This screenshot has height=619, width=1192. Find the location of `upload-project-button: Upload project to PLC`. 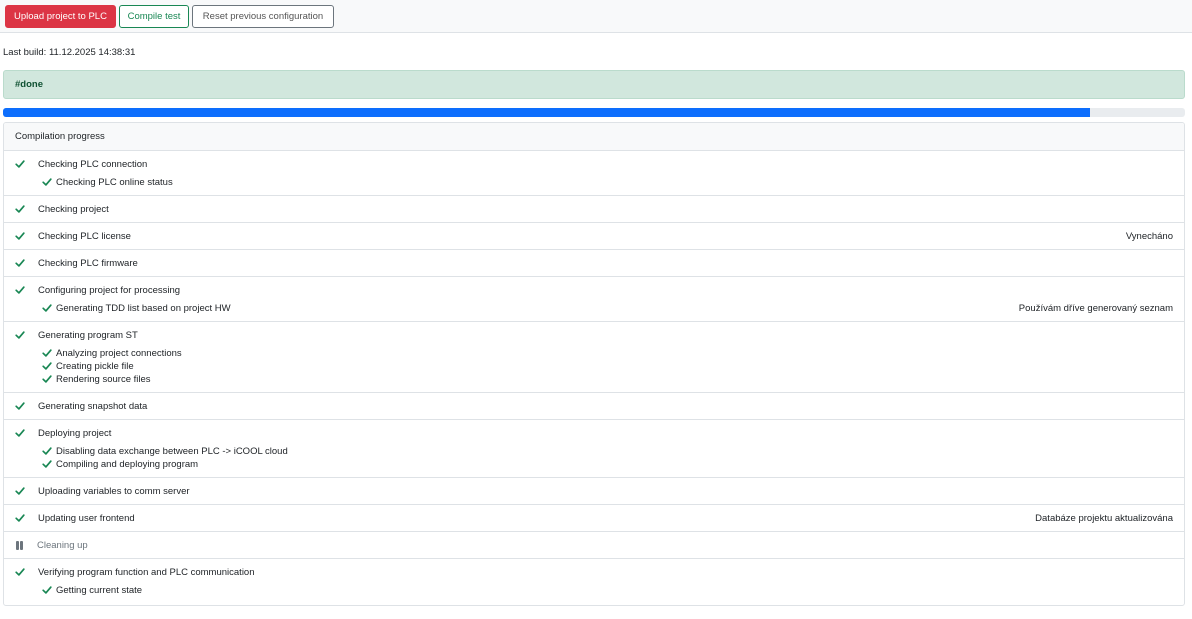

upload-project-button: Upload project to PLC is located at coordinates (60, 16).